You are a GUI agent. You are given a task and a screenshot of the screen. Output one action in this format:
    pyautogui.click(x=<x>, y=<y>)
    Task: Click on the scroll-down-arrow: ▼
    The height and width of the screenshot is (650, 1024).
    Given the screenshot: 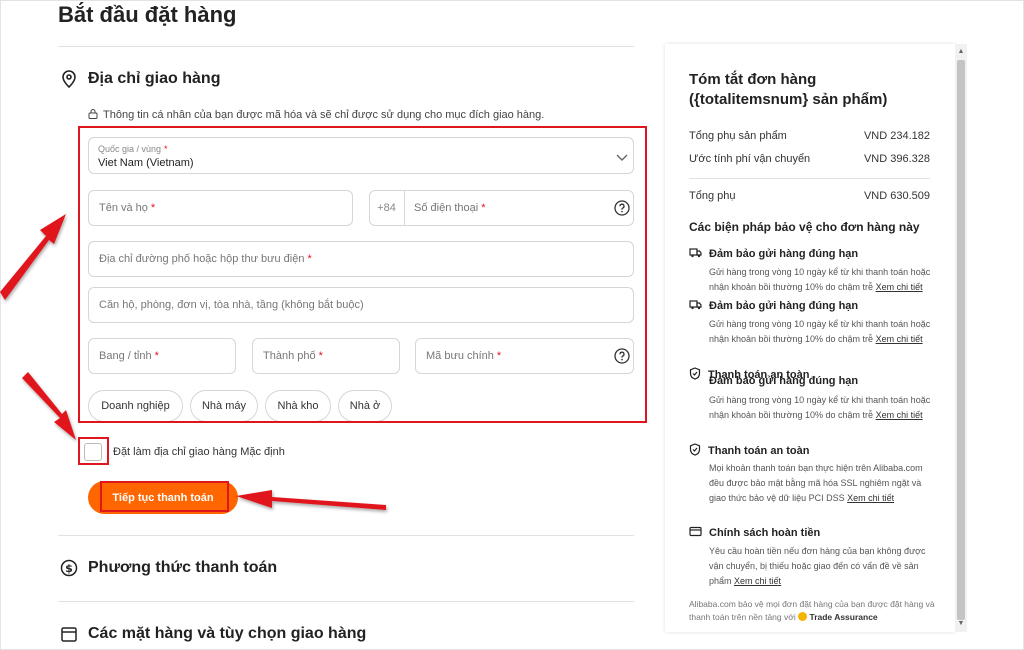 What is the action you would take?
    pyautogui.click(x=961, y=624)
    